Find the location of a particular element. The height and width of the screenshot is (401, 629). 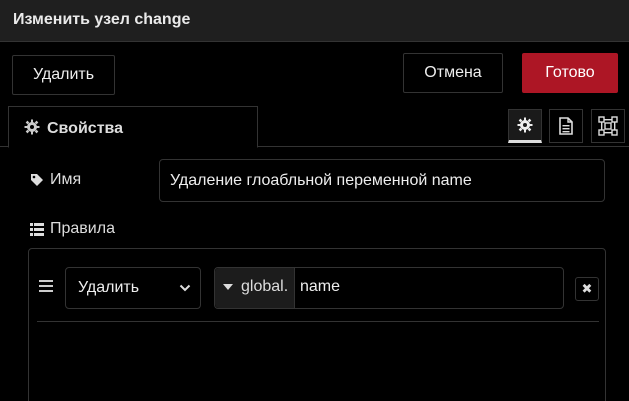

description-icon is located at coordinates (566, 126).